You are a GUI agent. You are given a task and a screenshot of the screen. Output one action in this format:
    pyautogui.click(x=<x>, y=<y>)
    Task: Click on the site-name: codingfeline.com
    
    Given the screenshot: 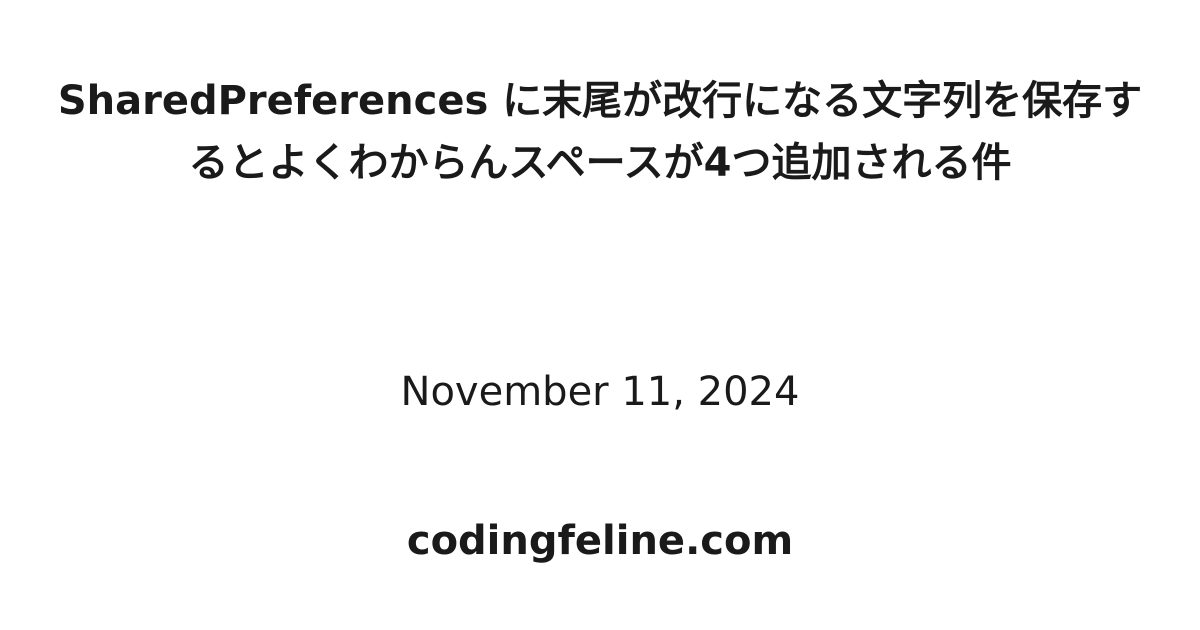 What is the action you would take?
    pyautogui.click(x=600, y=541)
    